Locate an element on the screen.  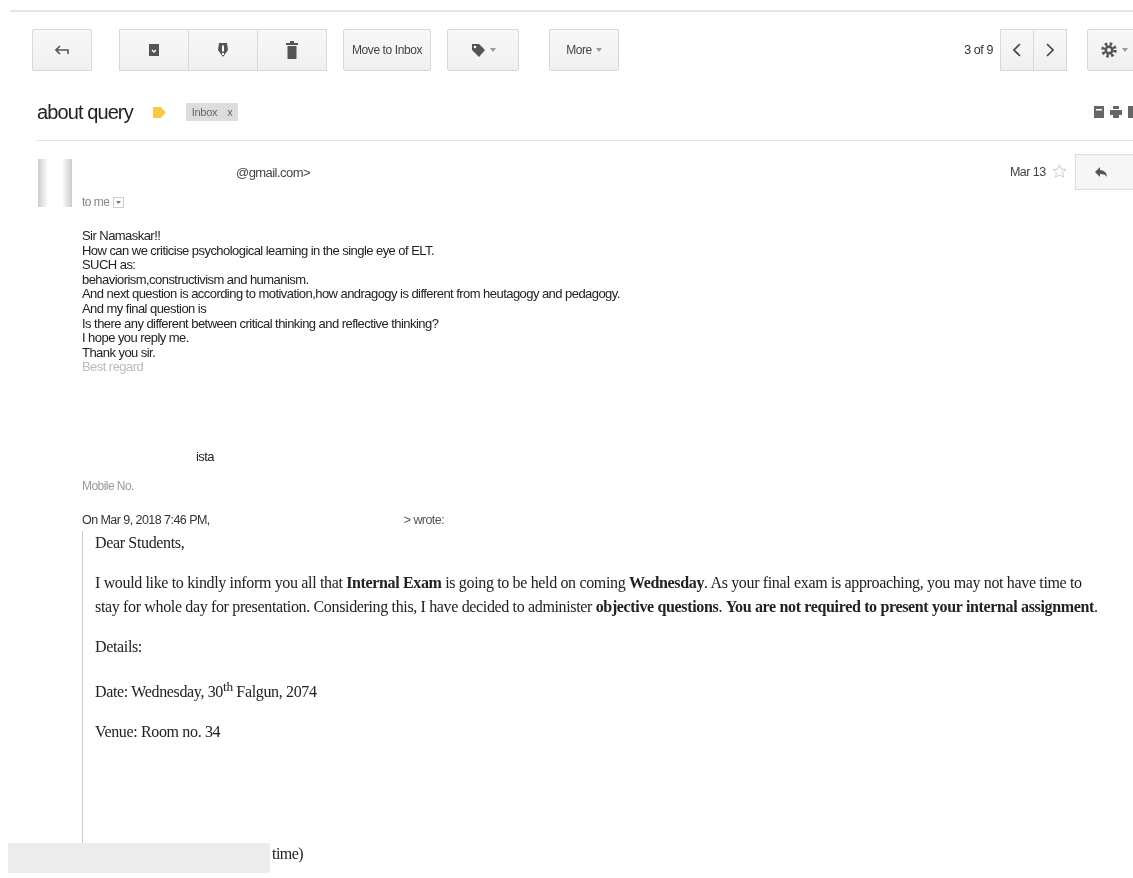
more-button: More is located at coordinates (584, 50).